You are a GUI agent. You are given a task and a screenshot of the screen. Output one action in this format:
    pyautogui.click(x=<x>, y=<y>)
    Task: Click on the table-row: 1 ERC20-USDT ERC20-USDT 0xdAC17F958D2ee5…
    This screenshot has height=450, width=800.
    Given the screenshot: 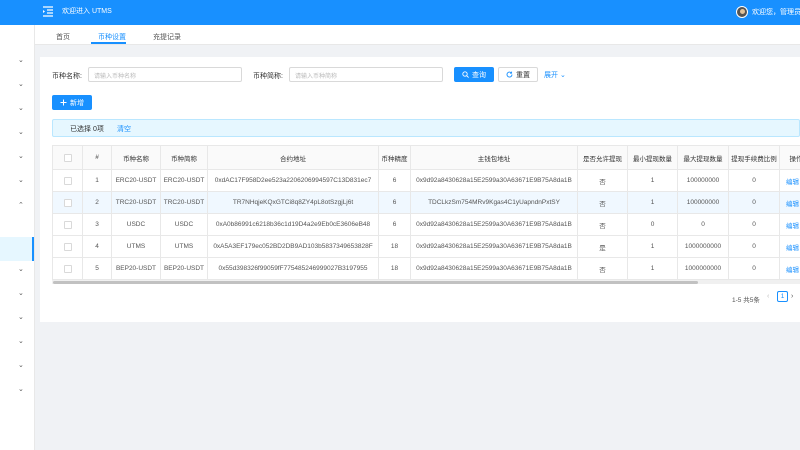 What is the action you would take?
    pyautogui.click(x=426, y=180)
    